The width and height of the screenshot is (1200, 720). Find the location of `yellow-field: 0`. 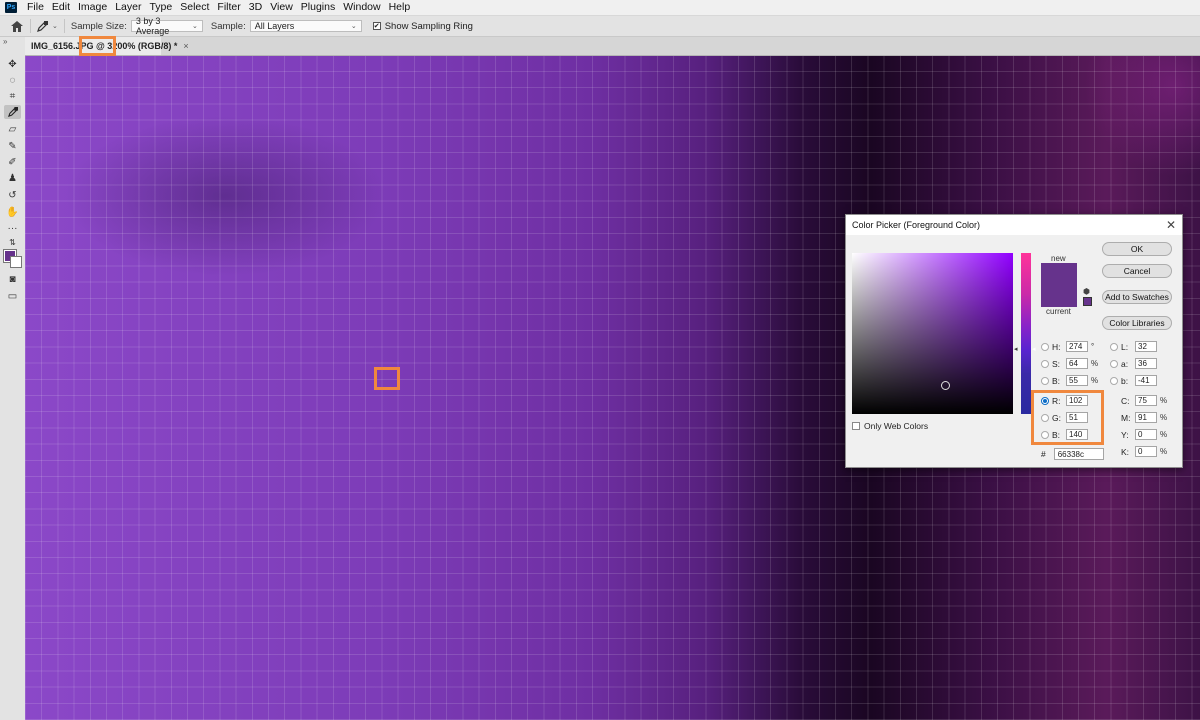

yellow-field: 0 is located at coordinates (1146, 434).